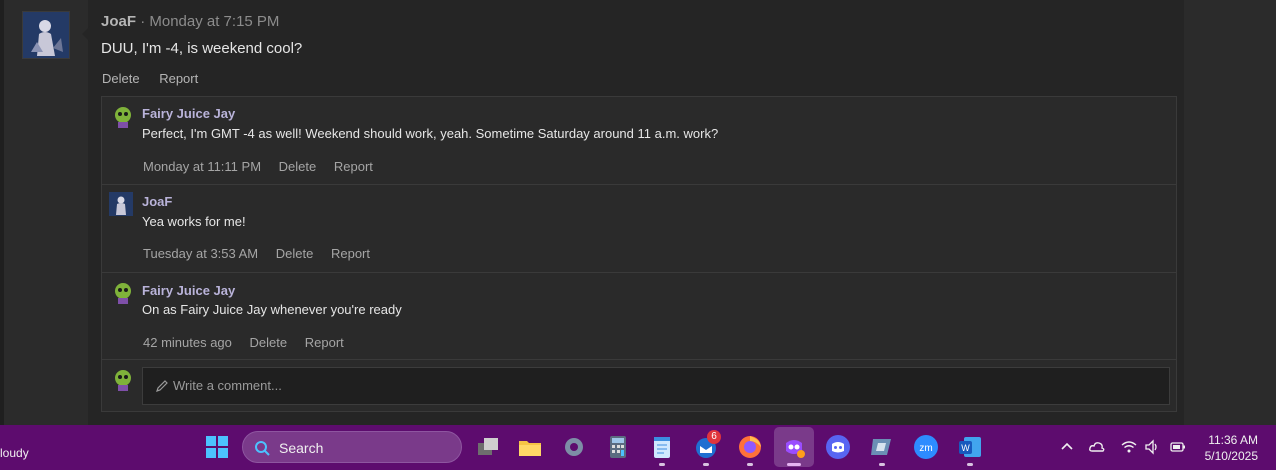 Image resolution: width=1276 pixels, height=470 pixels. I want to click on comment-time: Tuesday at 3:53 AM, so click(201, 253).